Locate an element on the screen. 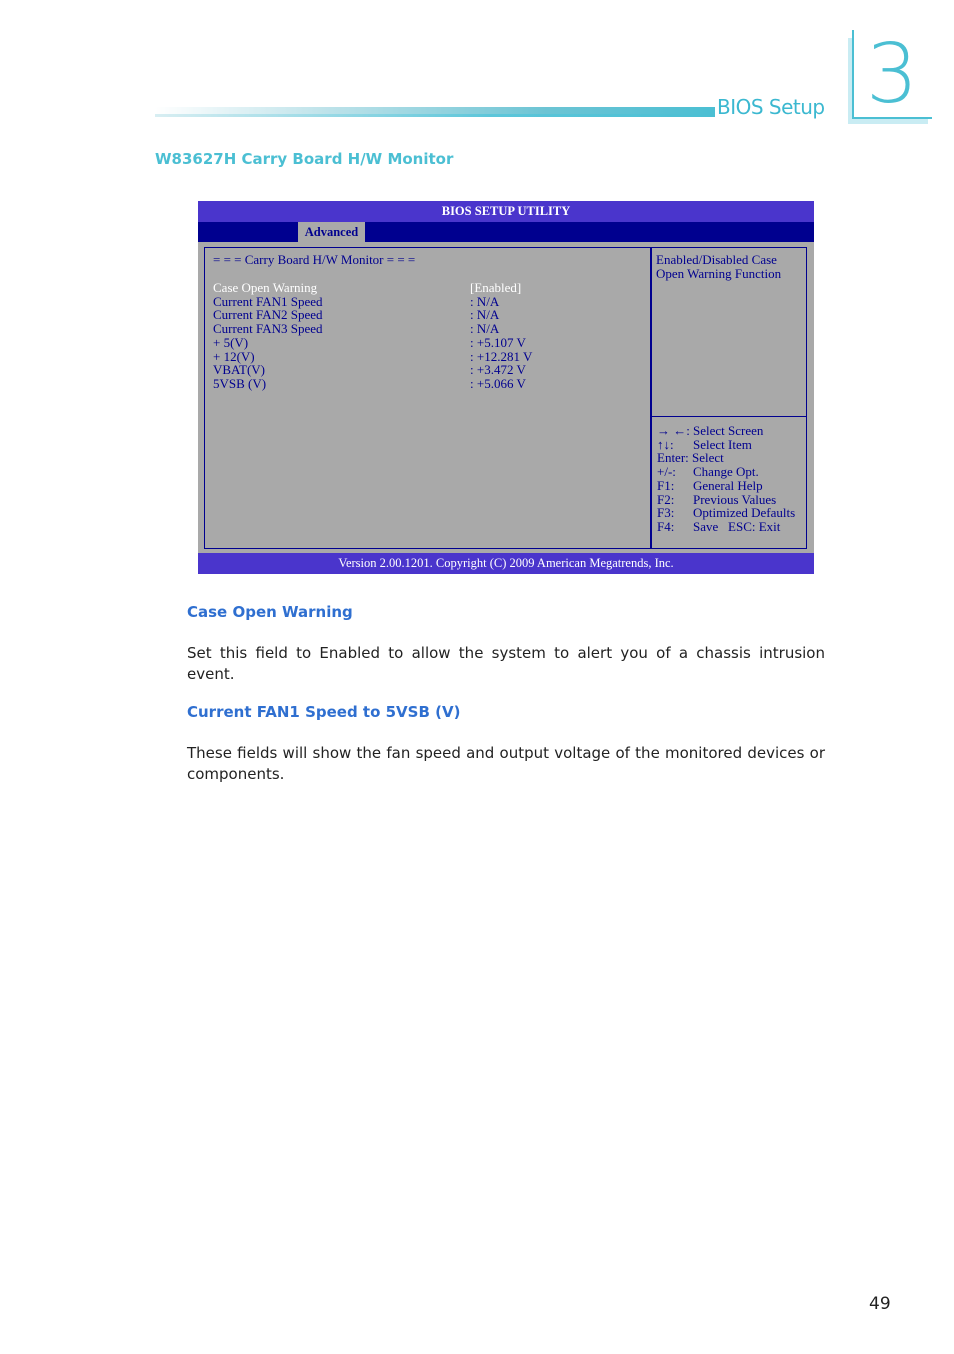  item-label-vbat: VBAT(V) is located at coordinates (239, 370).